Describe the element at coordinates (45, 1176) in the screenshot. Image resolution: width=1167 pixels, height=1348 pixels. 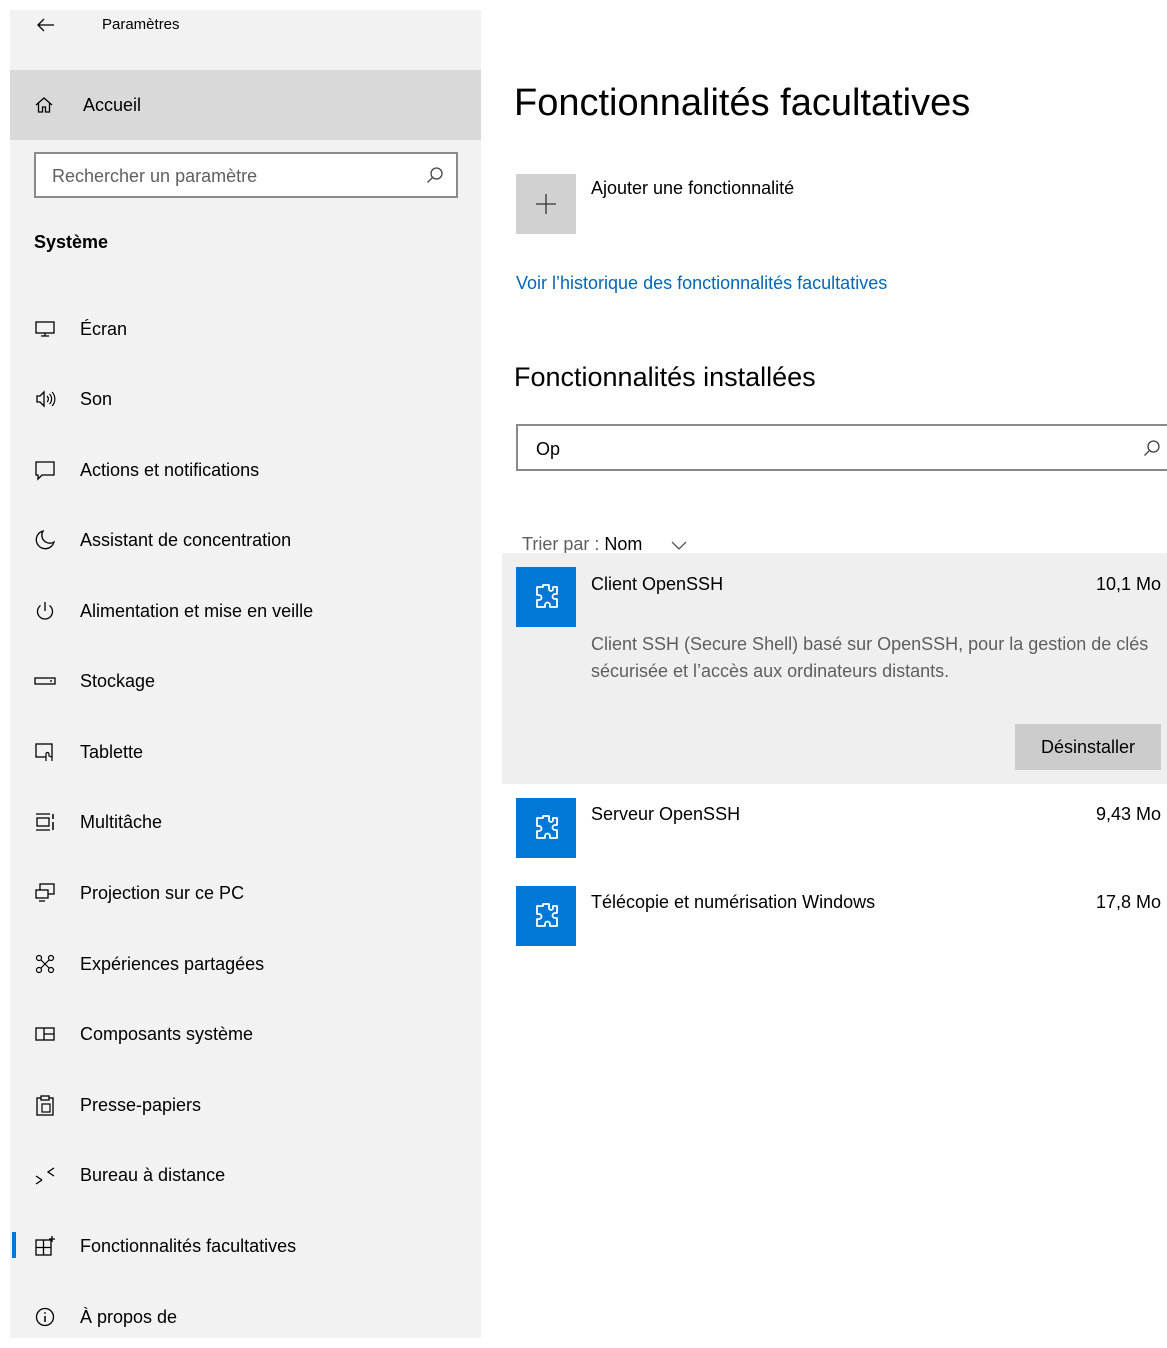
I see `remote-desktop-icon` at that location.